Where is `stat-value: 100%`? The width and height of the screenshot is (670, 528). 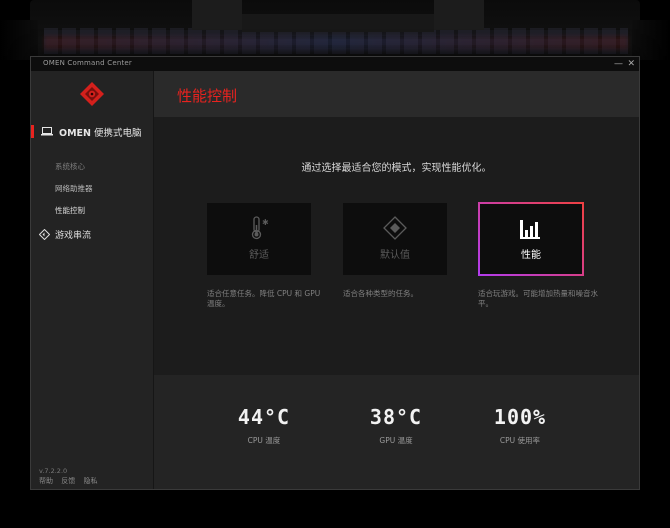
stat-value: 100% is located at coordinates (520, 417).